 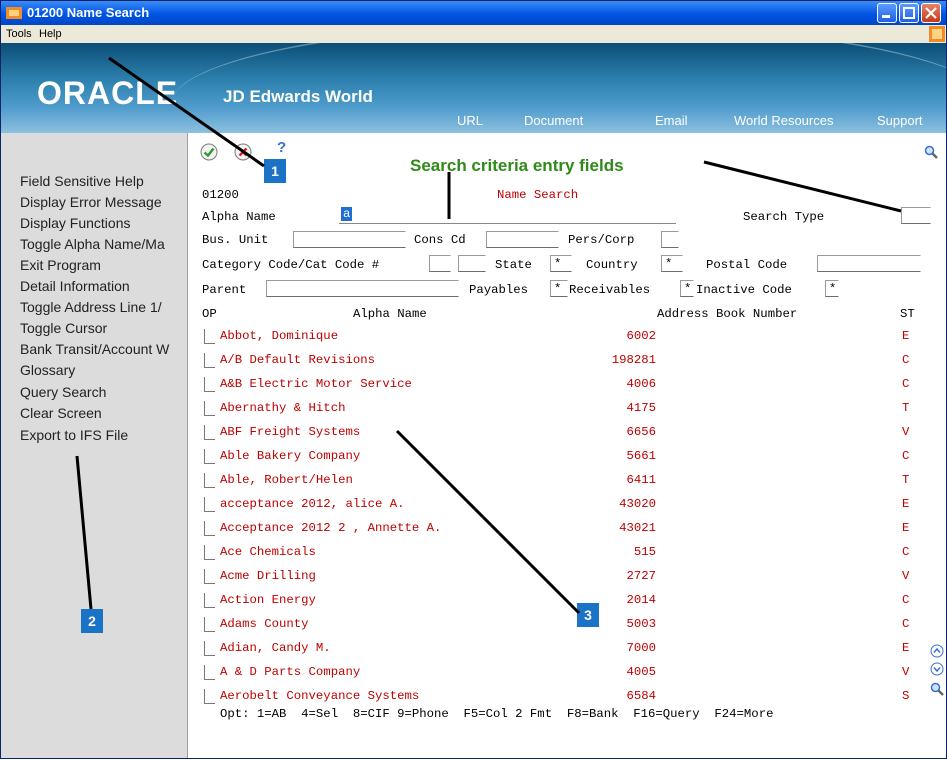 I want to click on arrow-annotation-right, so click(x=802, y=186).